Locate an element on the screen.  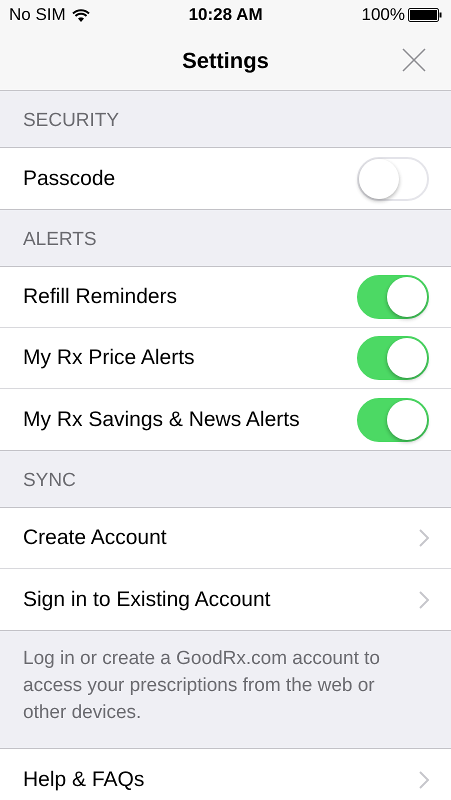
section-footer: Log in or create a GoodRx.com account to access your prescriptions from the web or other devices. is located at coordinates (202, 685).